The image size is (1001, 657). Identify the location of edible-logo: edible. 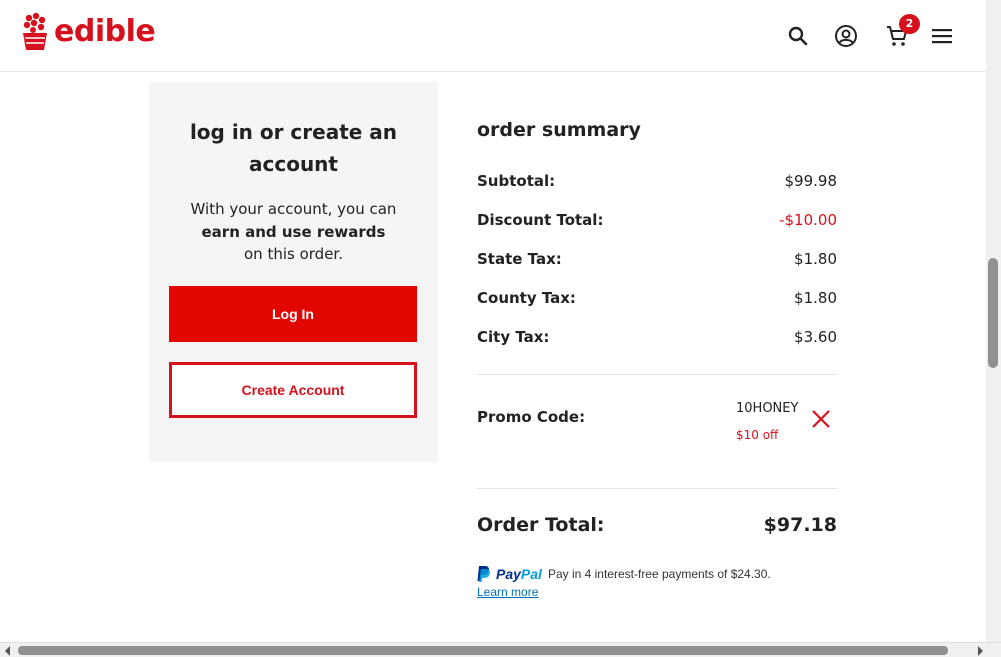
(89, 32).